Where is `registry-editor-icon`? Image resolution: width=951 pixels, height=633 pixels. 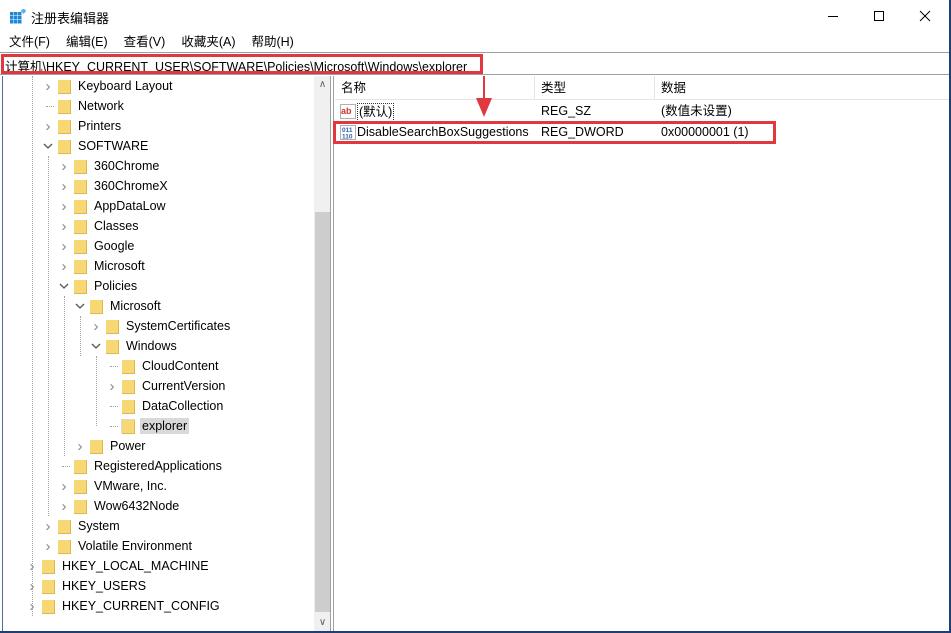 registry-editor-icon is located at coordinates (18, 16).